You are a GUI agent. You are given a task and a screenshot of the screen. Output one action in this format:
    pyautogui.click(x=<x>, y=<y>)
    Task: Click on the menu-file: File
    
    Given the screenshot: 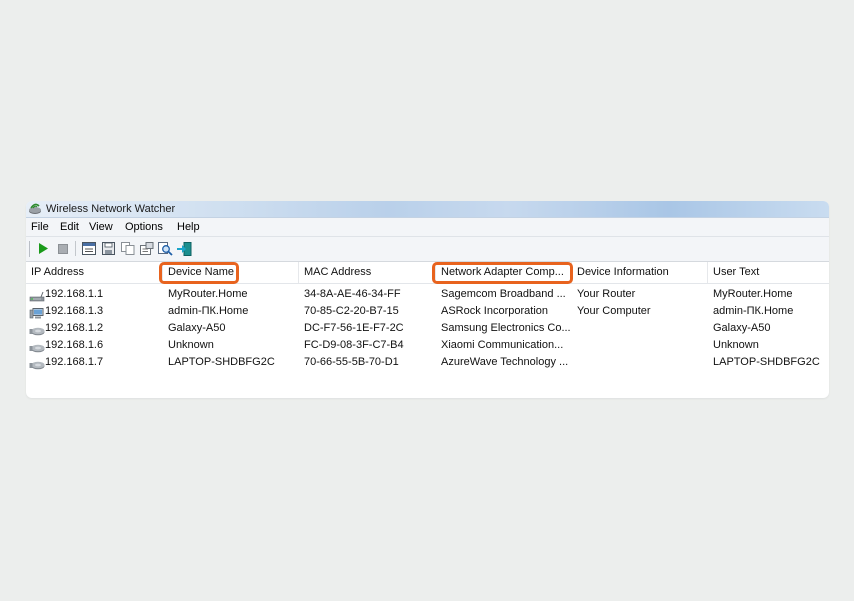 What is the action you would take?
    pyautogui.click(x=40, y=227)
    